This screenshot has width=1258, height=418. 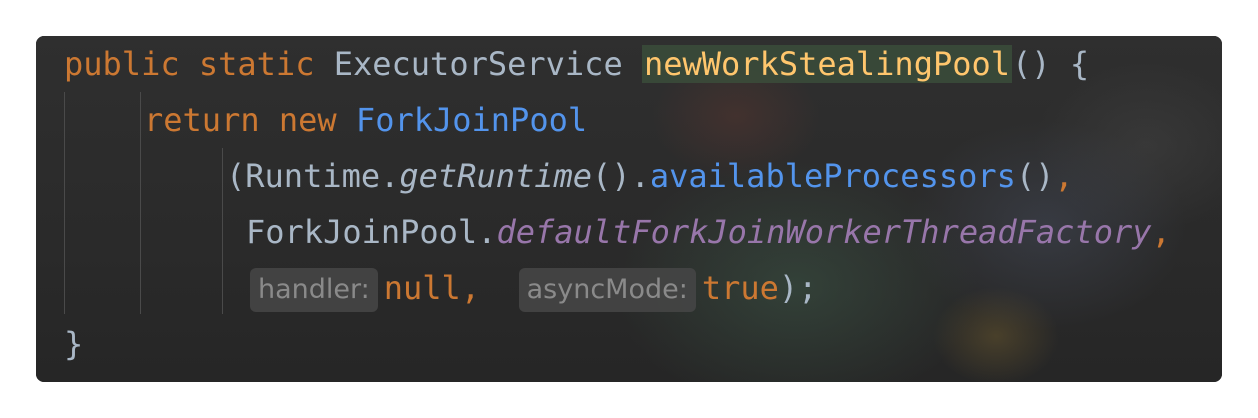 What do you see at coordinates (361, 232) in the screenshot?
I see `class-ref: ForkJoinPool` at bounding box center [361, 232].